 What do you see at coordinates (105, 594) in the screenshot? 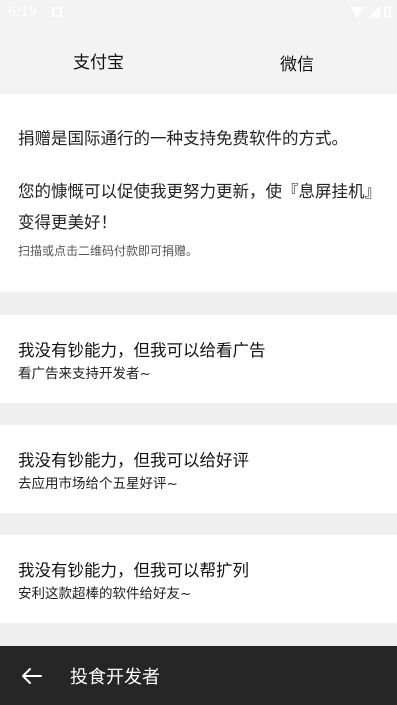
I see `option-subtitle: 安利这款超棒的软件给好友~` at bounding box center [105, 594].